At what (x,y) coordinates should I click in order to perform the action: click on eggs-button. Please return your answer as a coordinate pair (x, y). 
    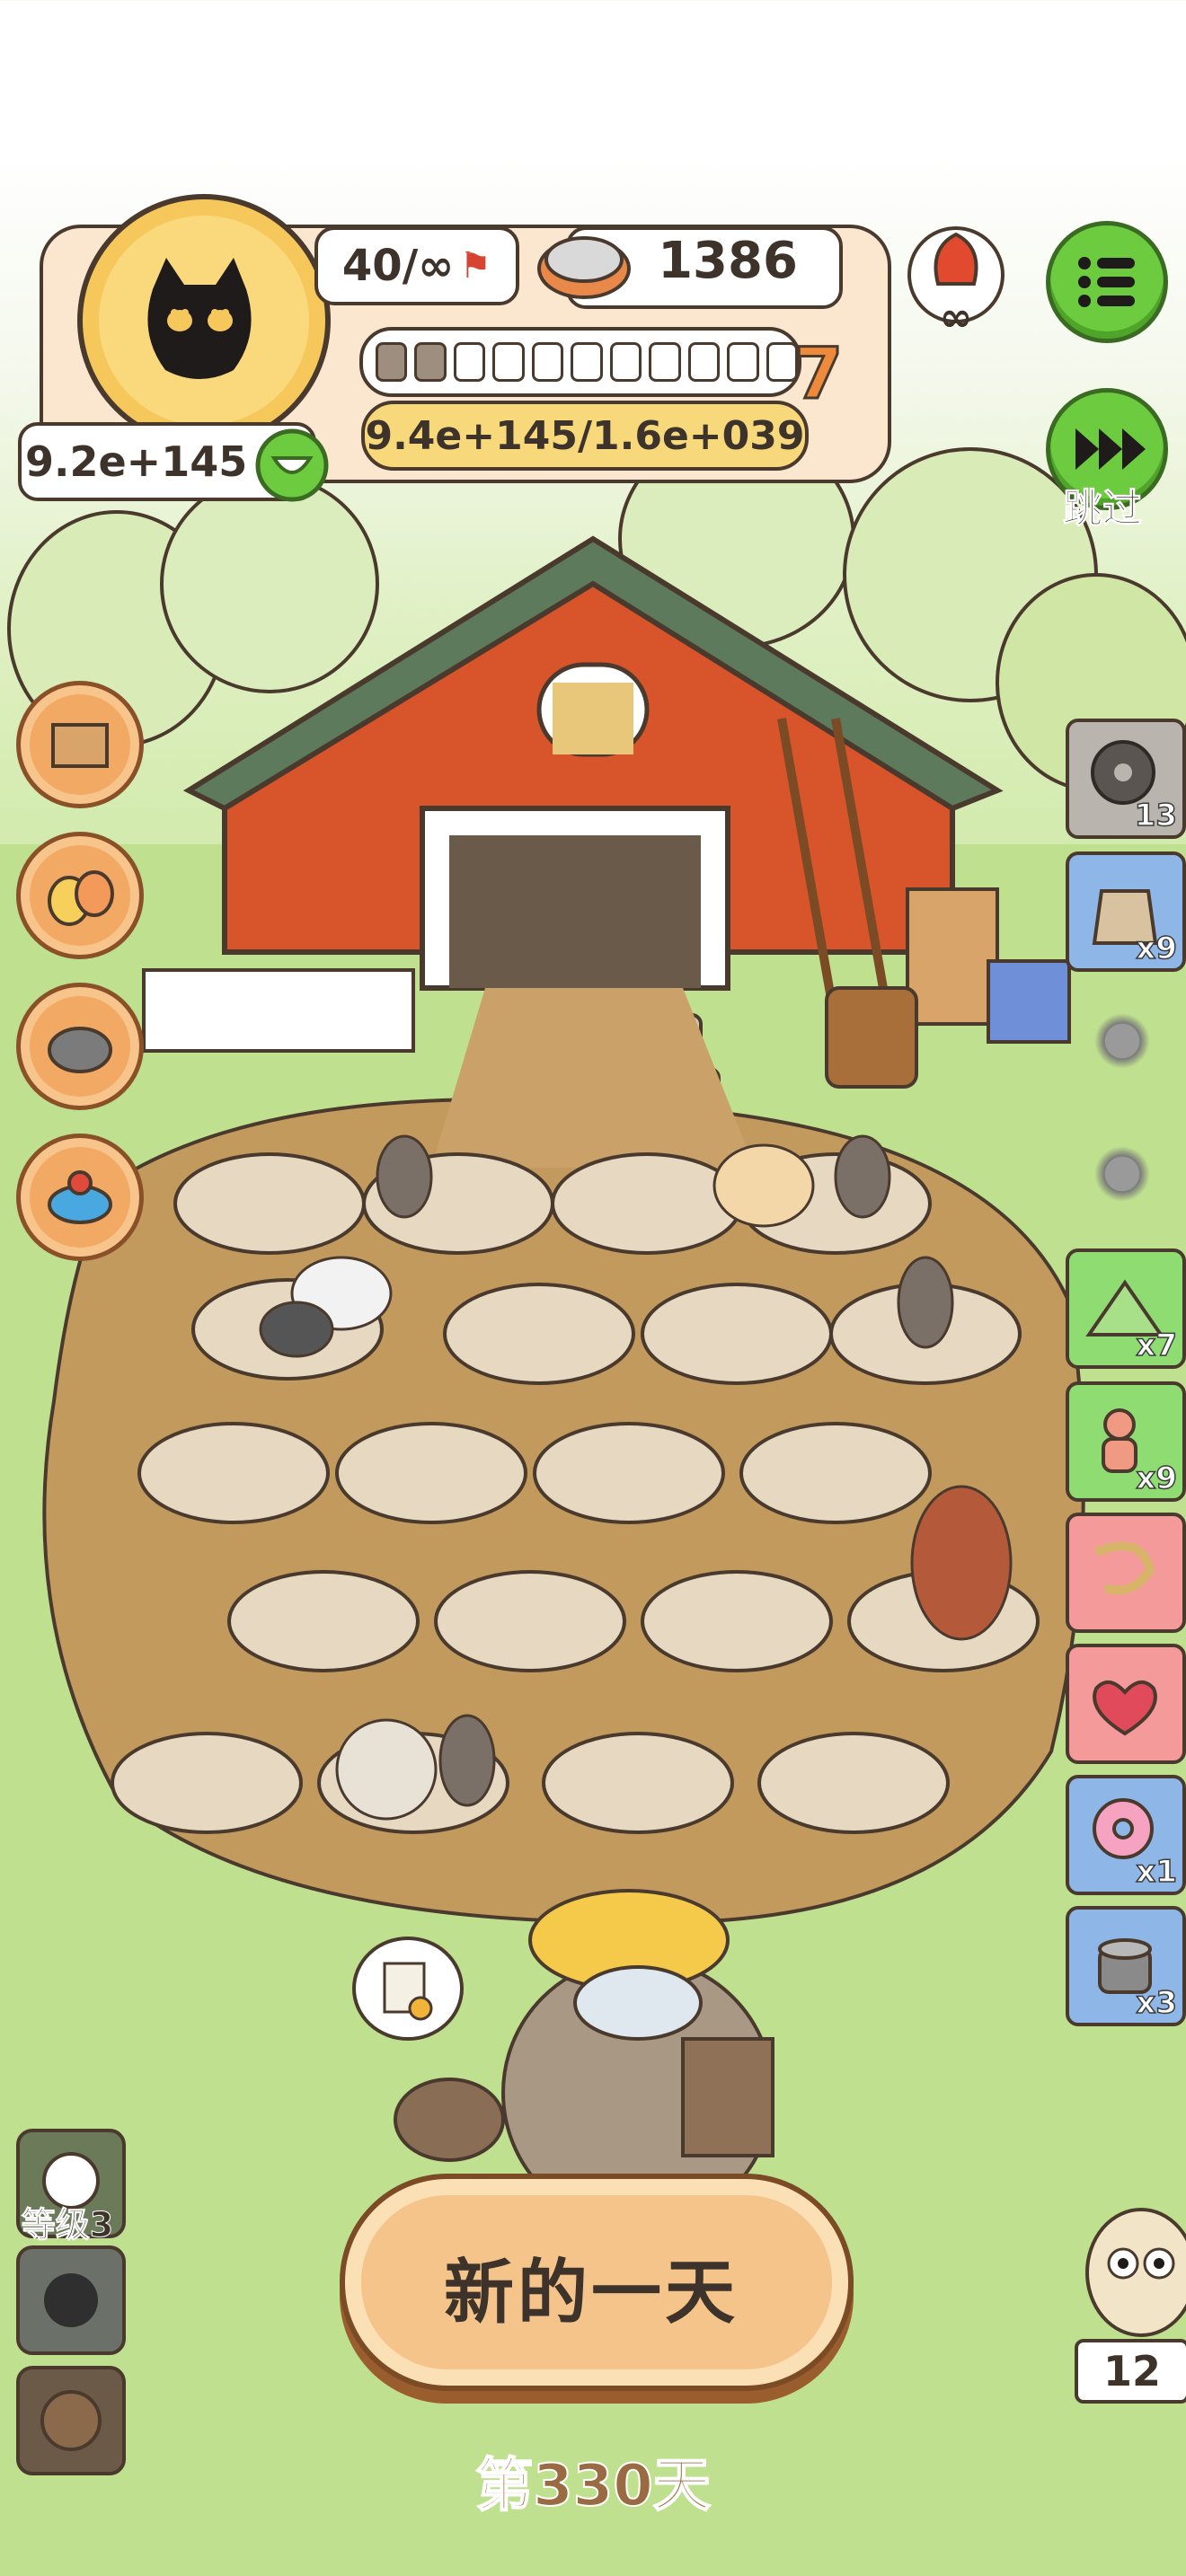
    Looking at the image, I should click on (80, 895).